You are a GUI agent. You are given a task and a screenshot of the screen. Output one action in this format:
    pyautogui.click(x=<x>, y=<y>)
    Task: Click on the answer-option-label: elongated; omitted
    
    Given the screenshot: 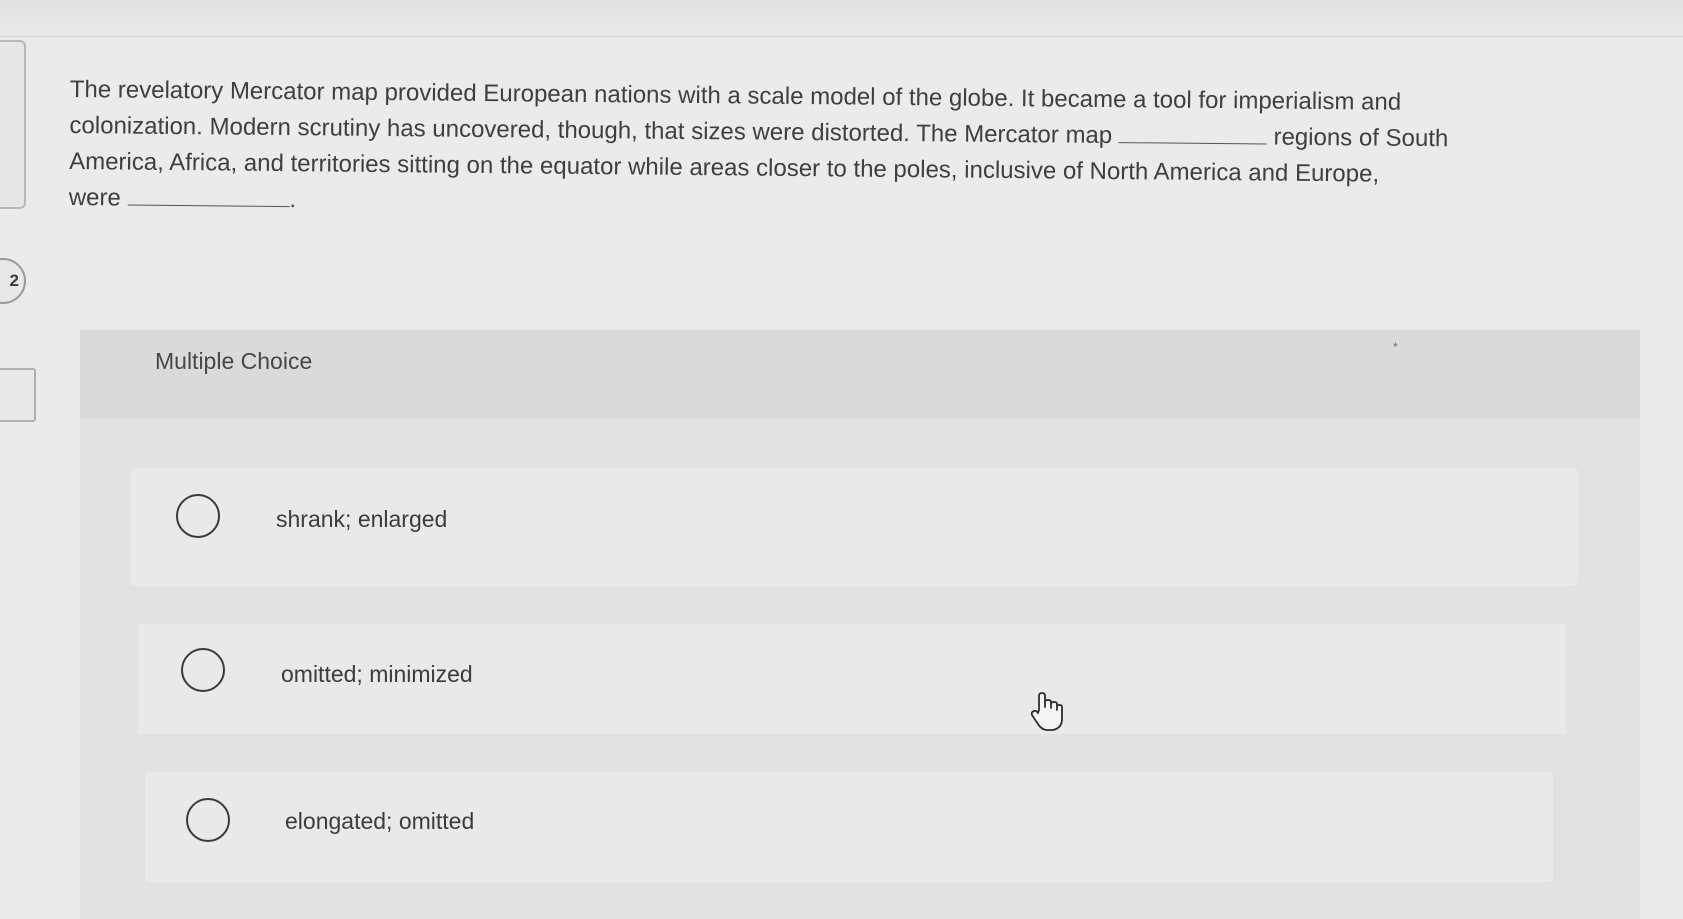 What is the action you would take?
    pyautogui.click(x=380, y=821)
    